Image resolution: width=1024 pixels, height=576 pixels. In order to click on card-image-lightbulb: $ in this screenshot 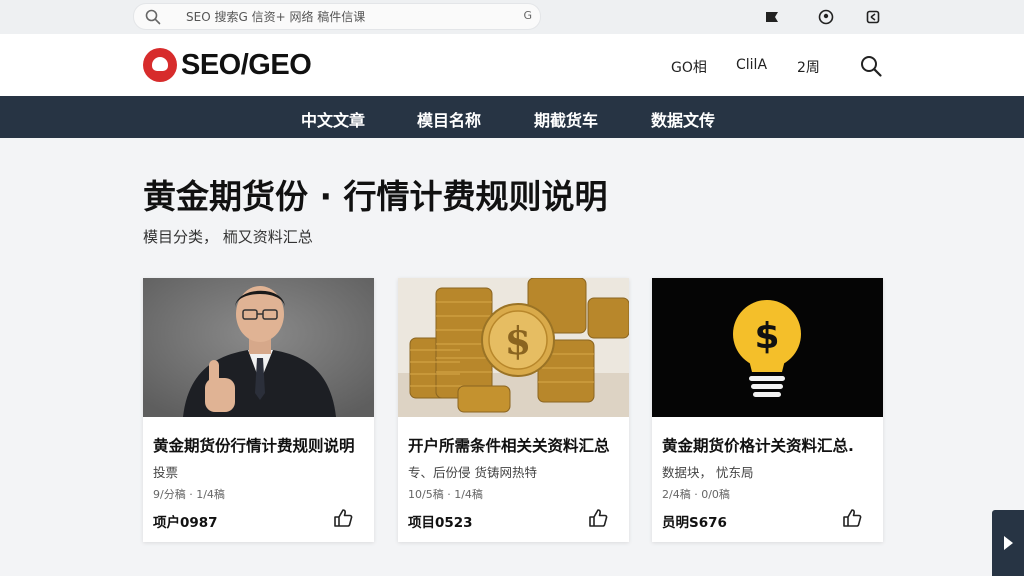, I will do `click(767, 347)`.